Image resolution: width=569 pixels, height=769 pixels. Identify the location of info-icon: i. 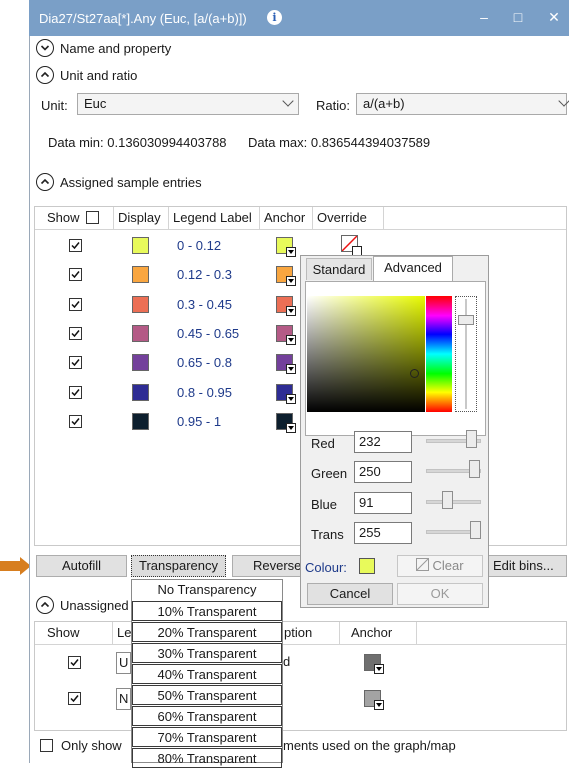
(274, 17).